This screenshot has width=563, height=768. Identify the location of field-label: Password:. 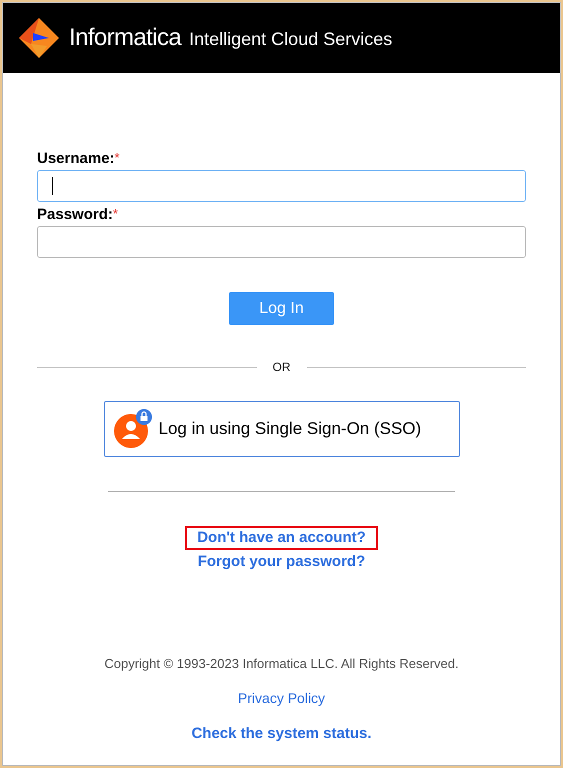
(75, 215).